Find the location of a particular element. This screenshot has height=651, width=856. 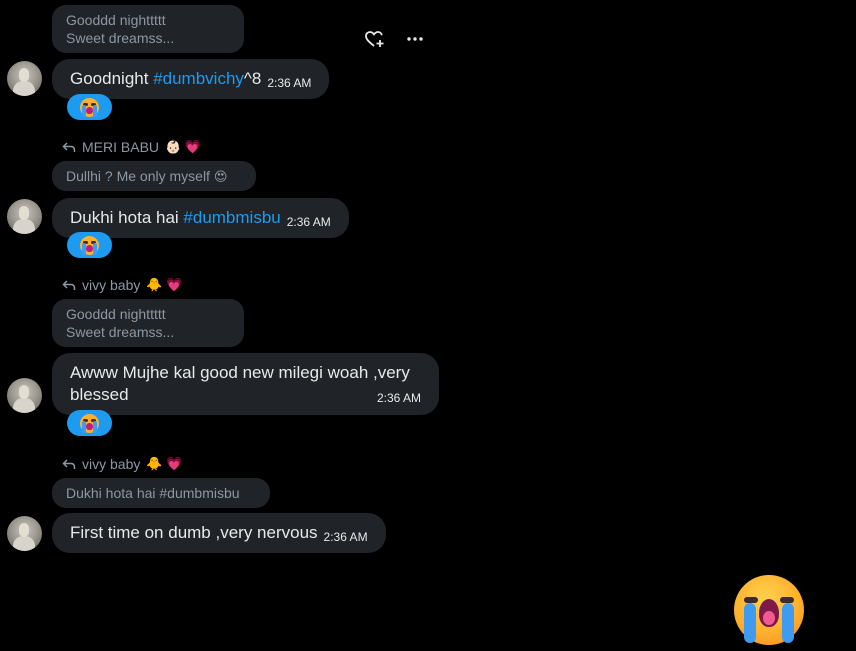

more-icon is located at coordinates (415, 39).